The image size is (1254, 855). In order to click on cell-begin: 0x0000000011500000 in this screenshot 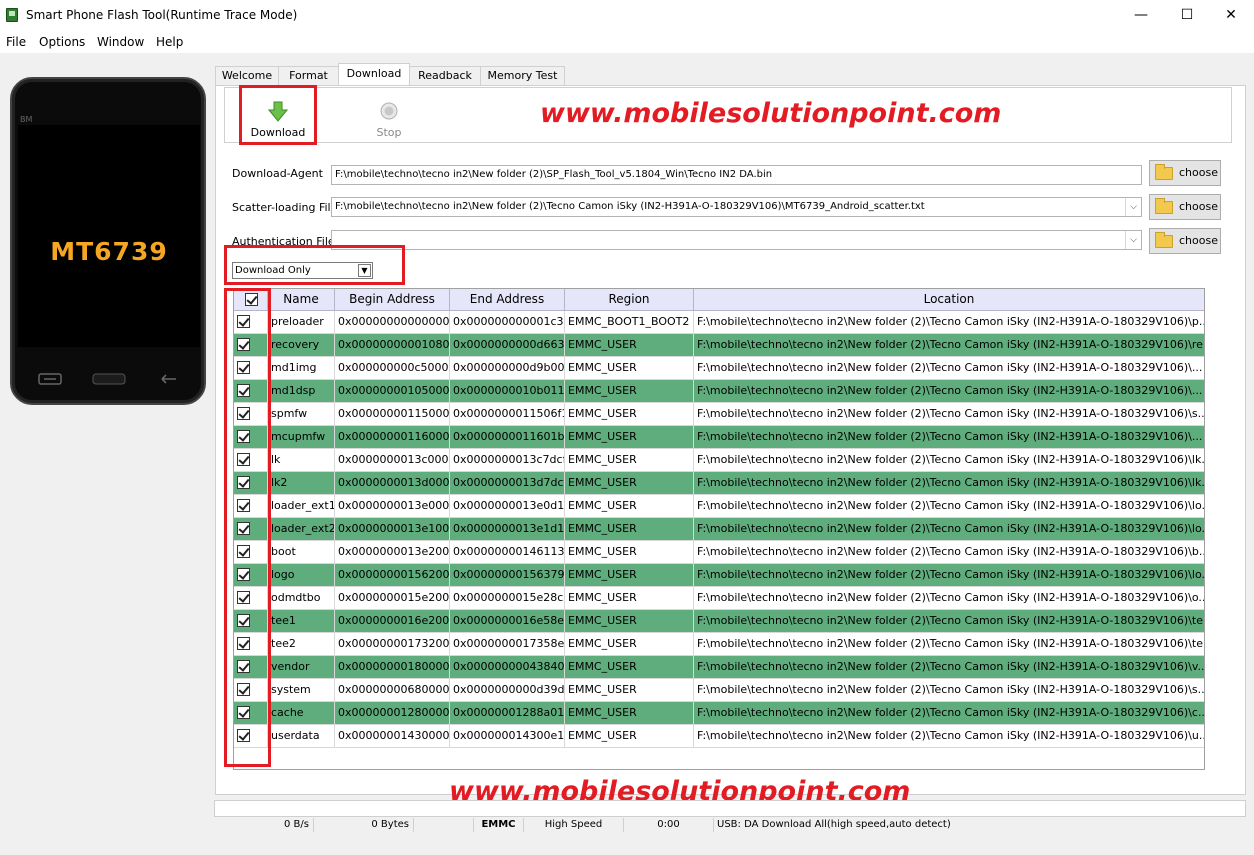, I will do `click(392, 414)`.